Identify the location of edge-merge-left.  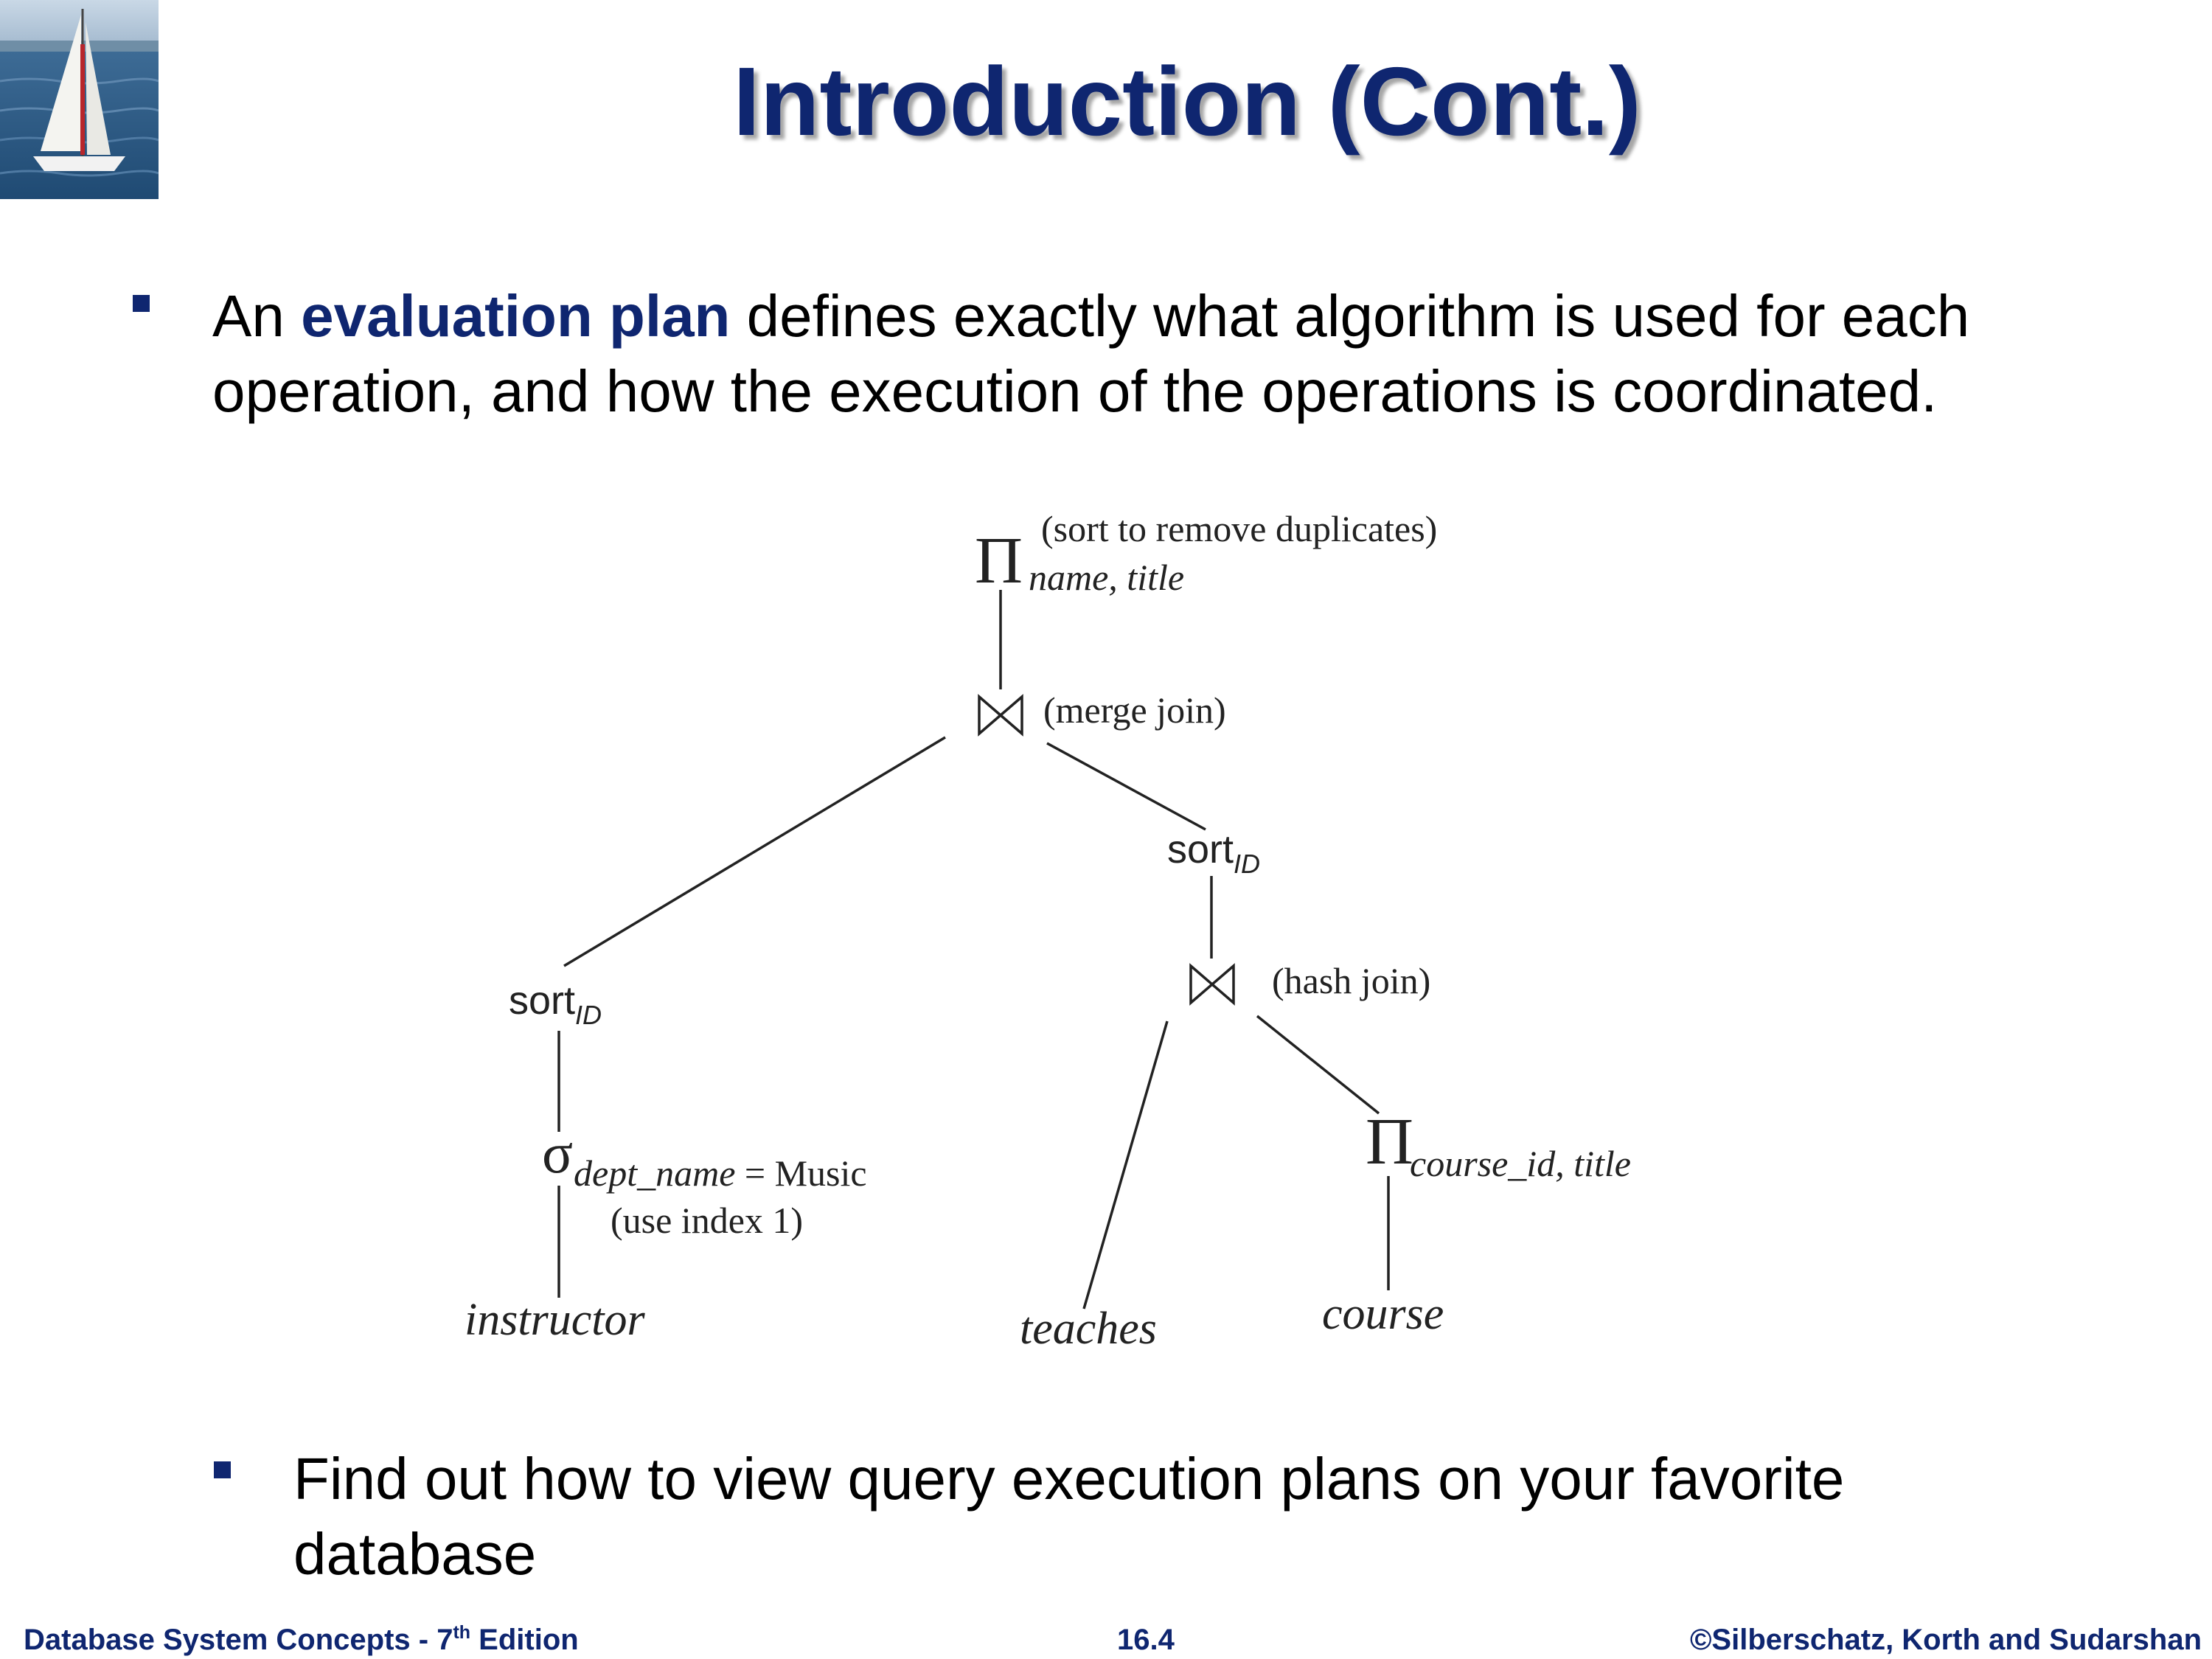
(754, 851).